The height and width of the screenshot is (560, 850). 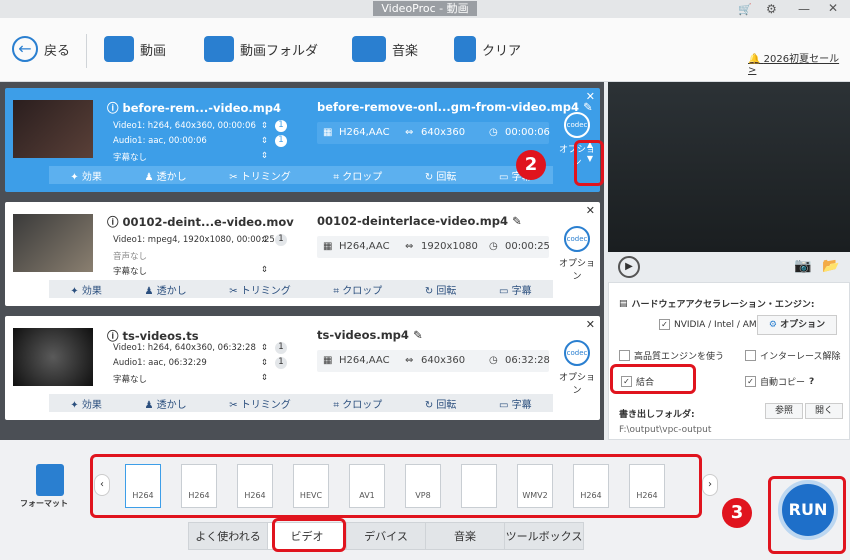 What do you see at coordinates (811, 382) in the screenshot?
I see `help-icon: ?` at bounding box center [811, 382].